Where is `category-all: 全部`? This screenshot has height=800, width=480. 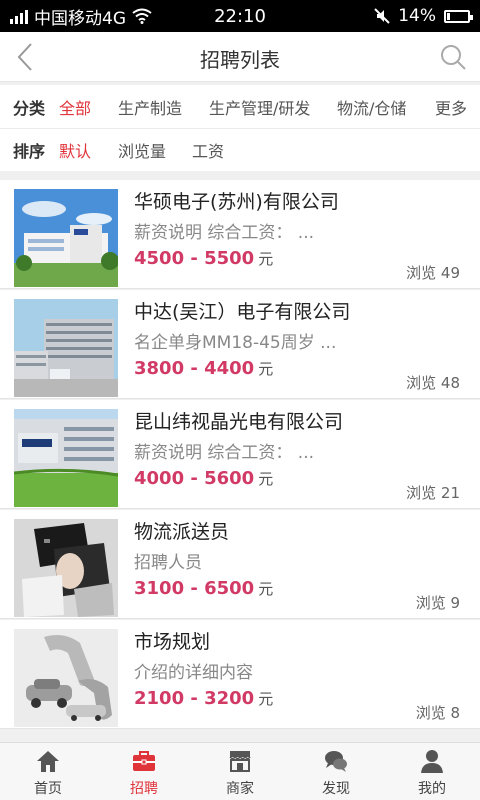 category-all: 全部 is located at coordinates (75, 107).